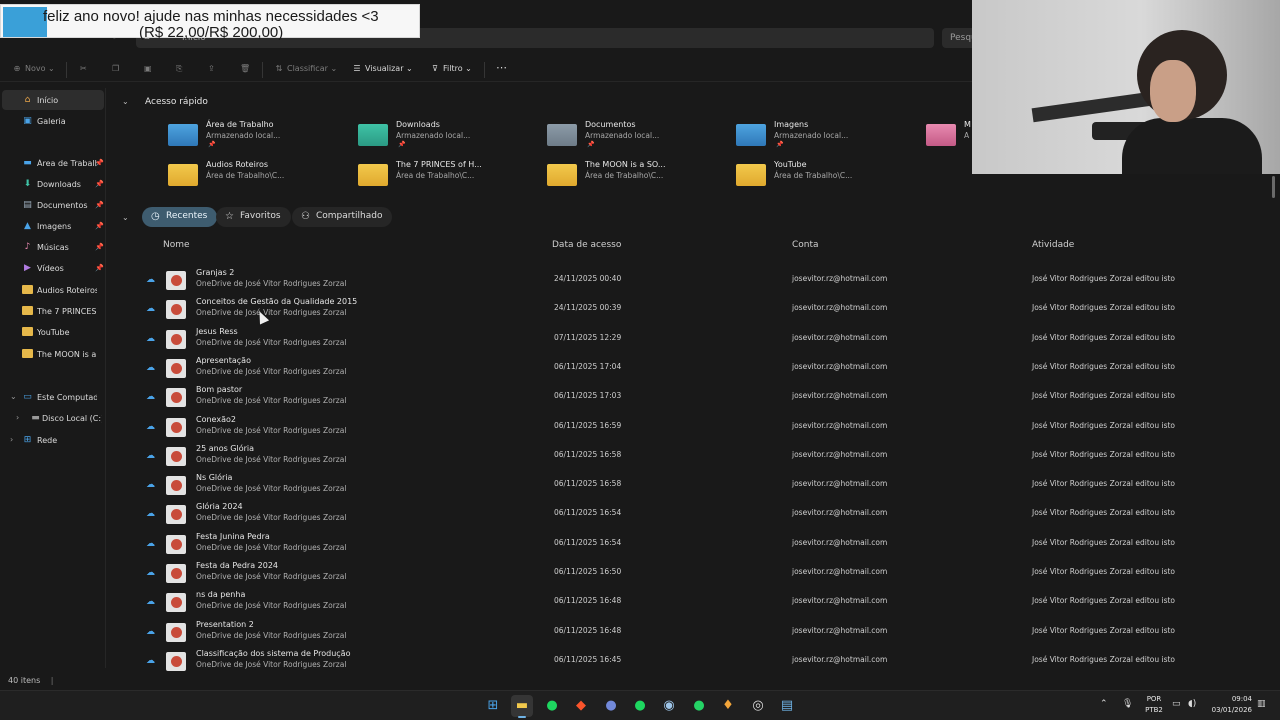 Image resolution: width=1280 pixels, height=720 pixels. What do you see at coordinates (148, 68) in the screenshot?
I see `paste-icon: ▣` at bounding box center [148, 68].